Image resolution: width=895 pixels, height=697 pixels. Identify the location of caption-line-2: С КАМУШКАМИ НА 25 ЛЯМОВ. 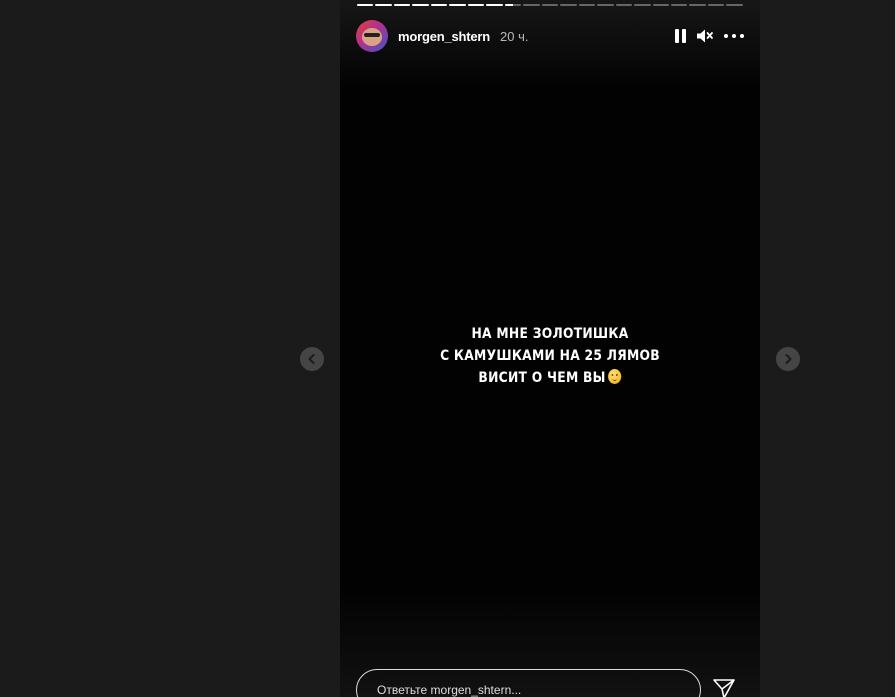
(550, 356).